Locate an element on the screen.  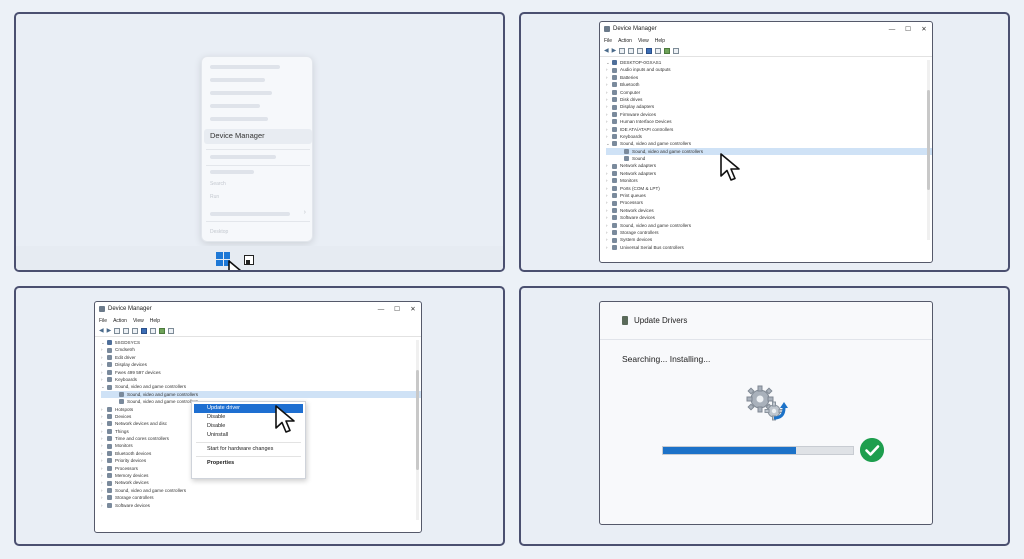
cursor-icon is located at coordinates (235, 265).